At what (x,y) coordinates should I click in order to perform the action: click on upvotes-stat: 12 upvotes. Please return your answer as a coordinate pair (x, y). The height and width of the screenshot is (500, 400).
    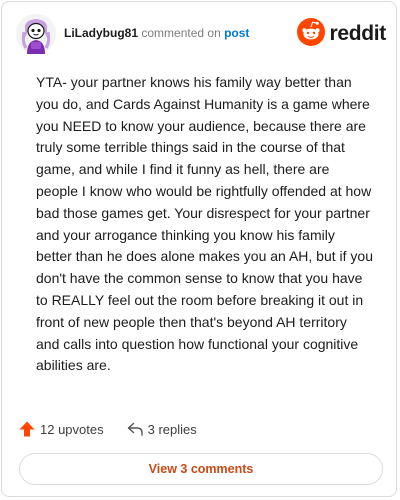
    Looking at the image, I should click on (61, 429).